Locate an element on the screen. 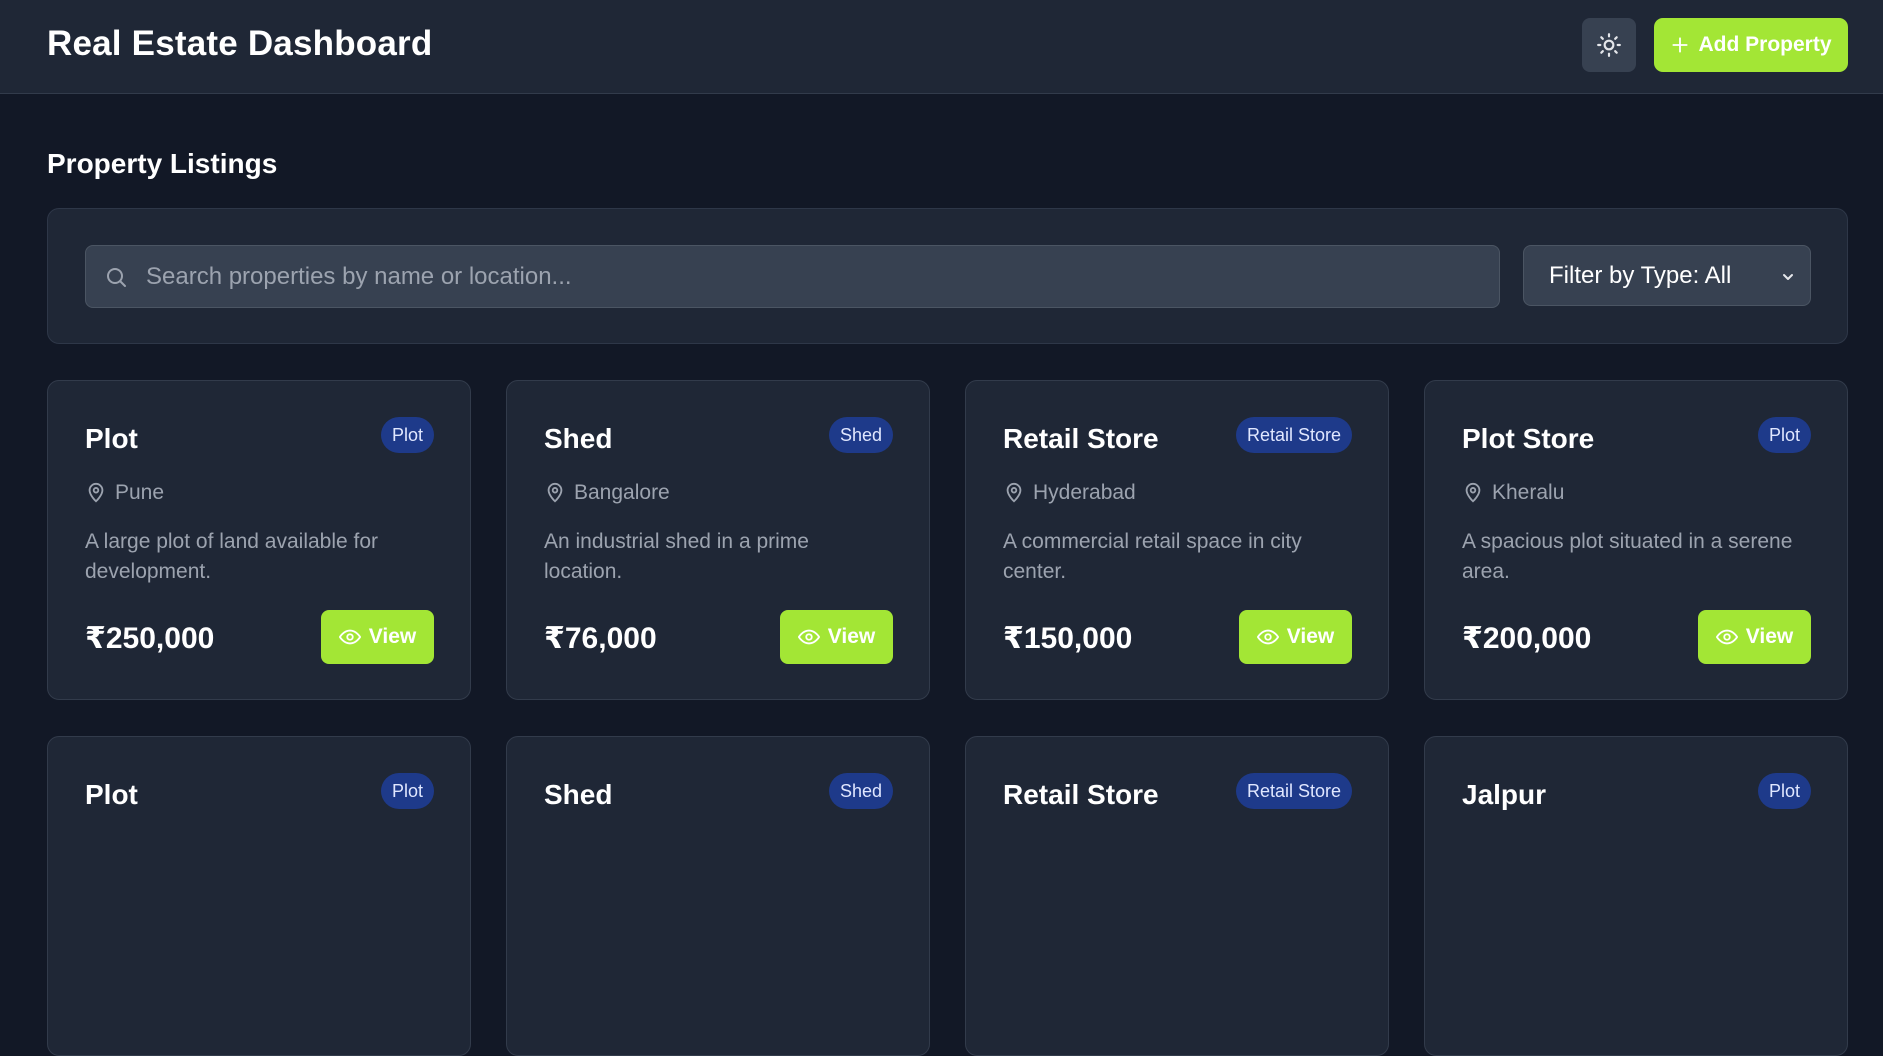 This screenshot has height=1056, width=1883. location-text: Pune is located at coordinates (140, 492).